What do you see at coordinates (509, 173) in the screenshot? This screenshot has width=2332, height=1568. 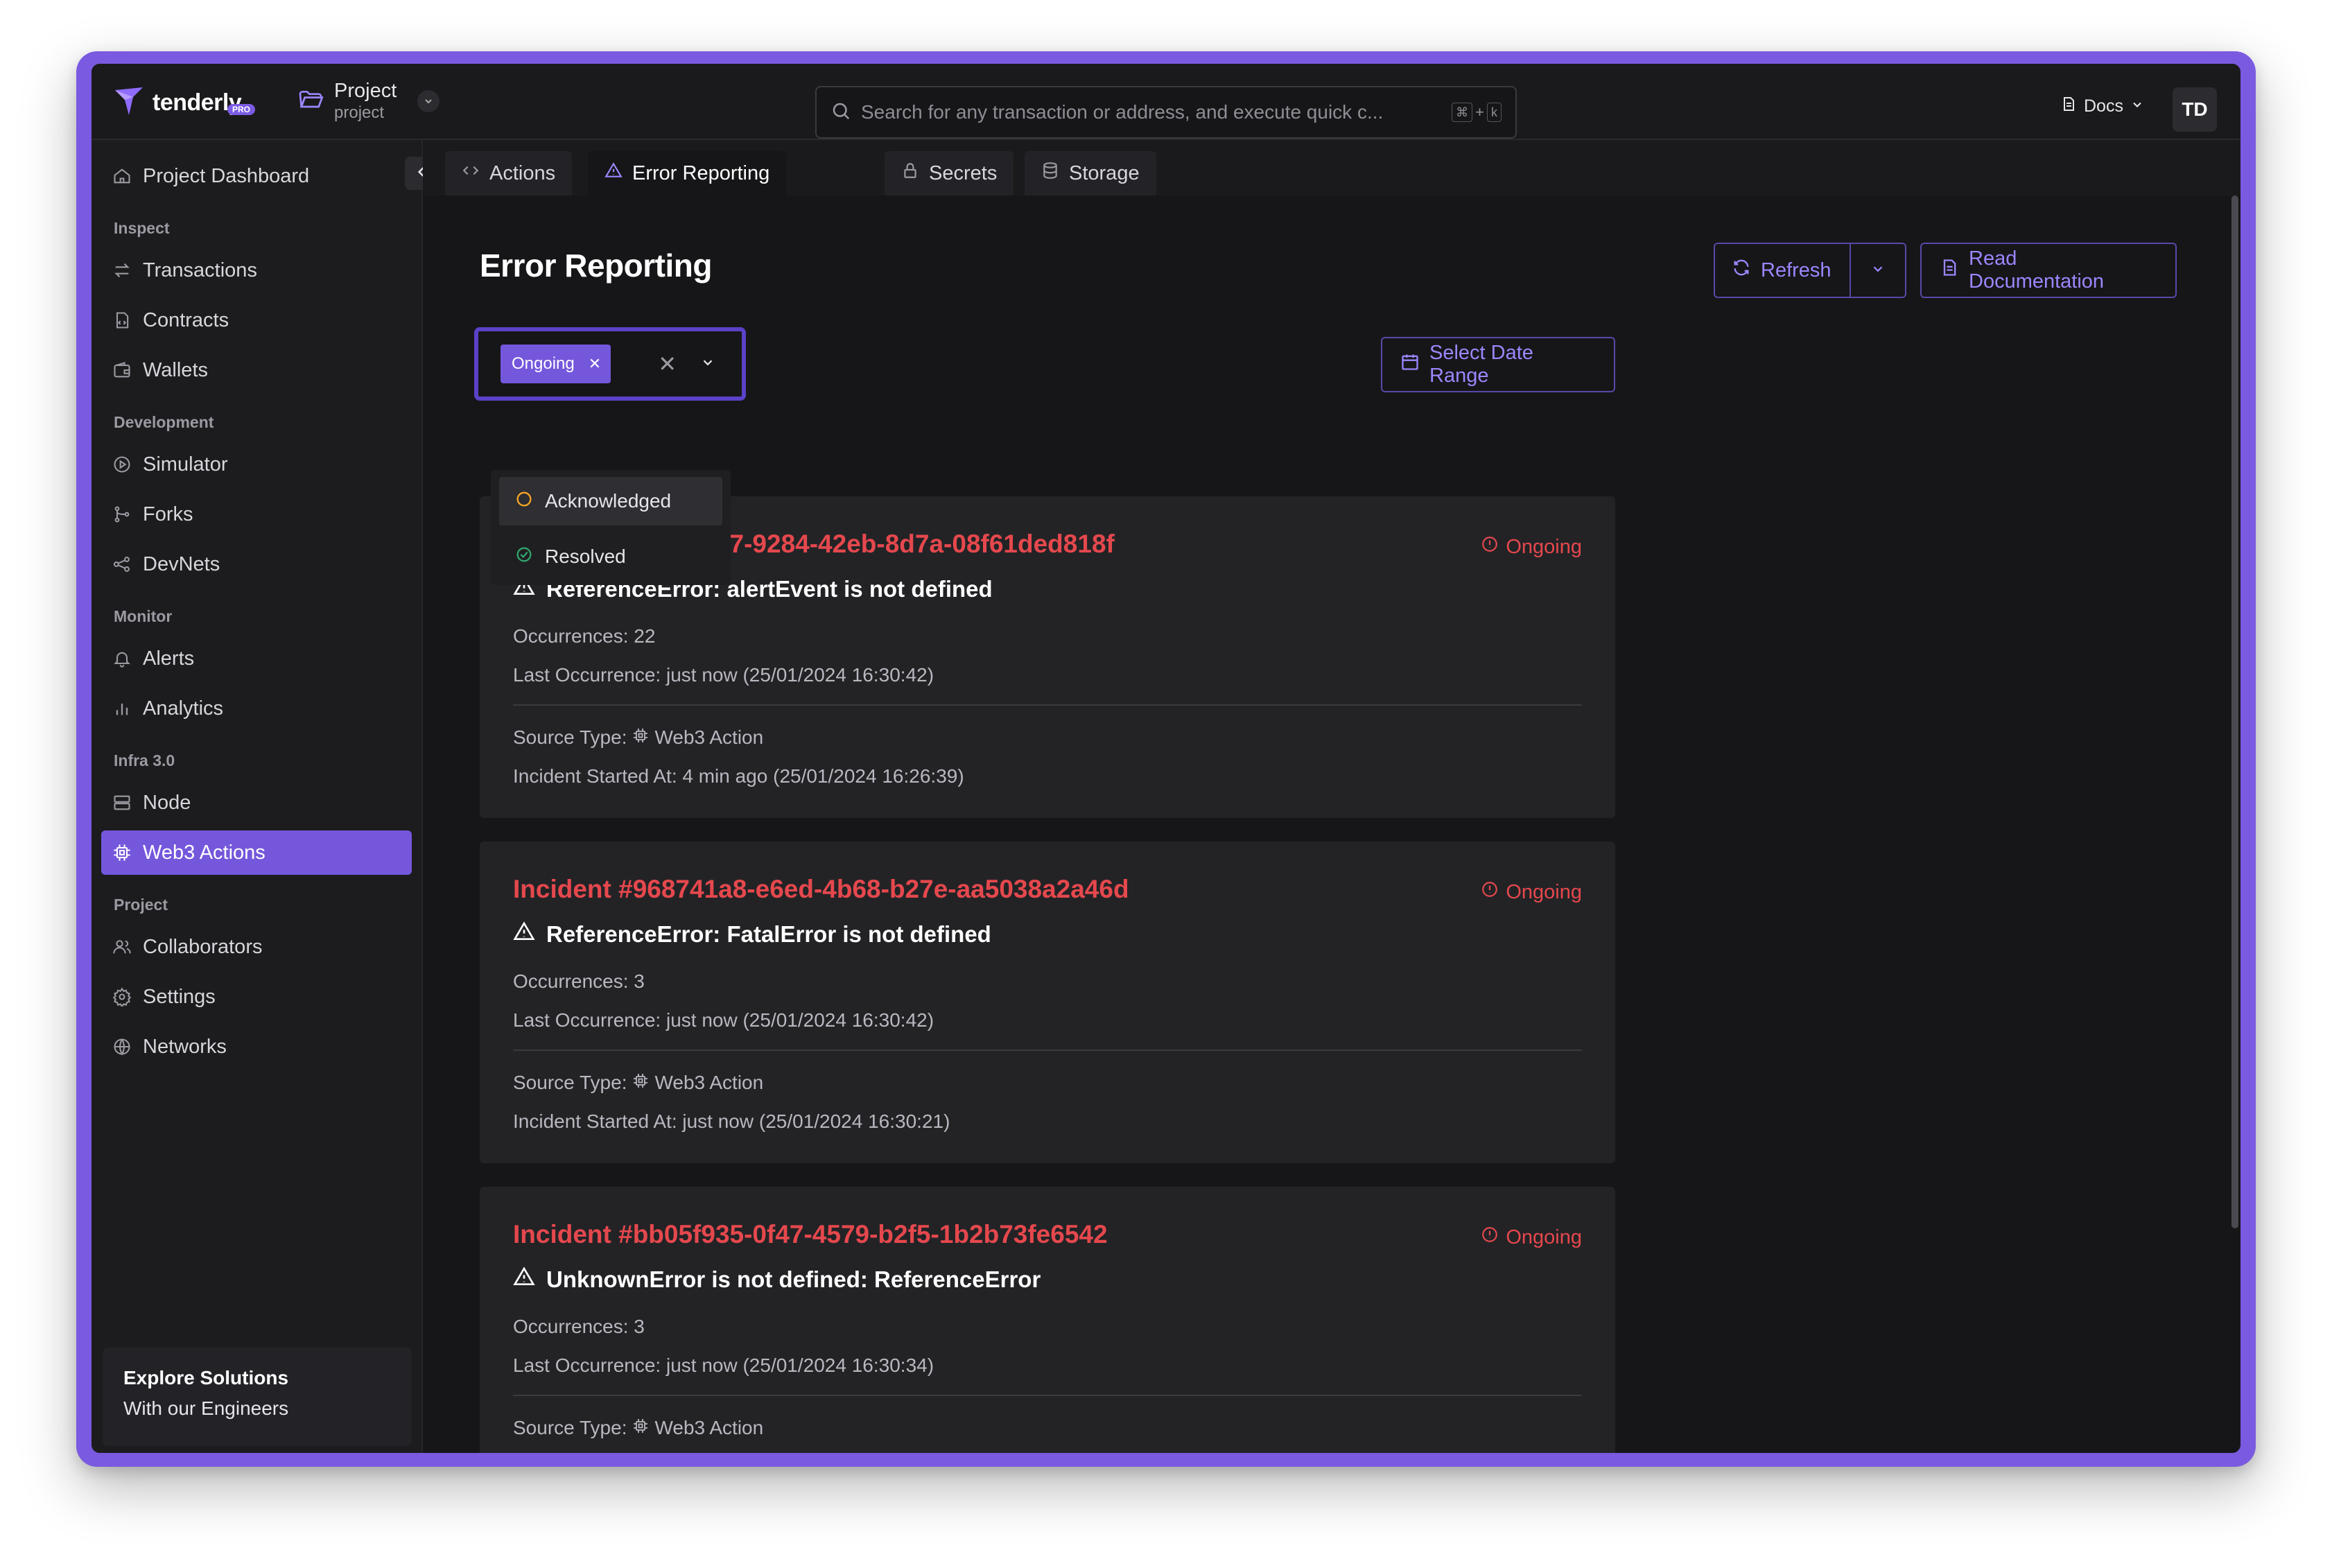 I see `tab-actions: Actions` at bounding box center [509, 173].